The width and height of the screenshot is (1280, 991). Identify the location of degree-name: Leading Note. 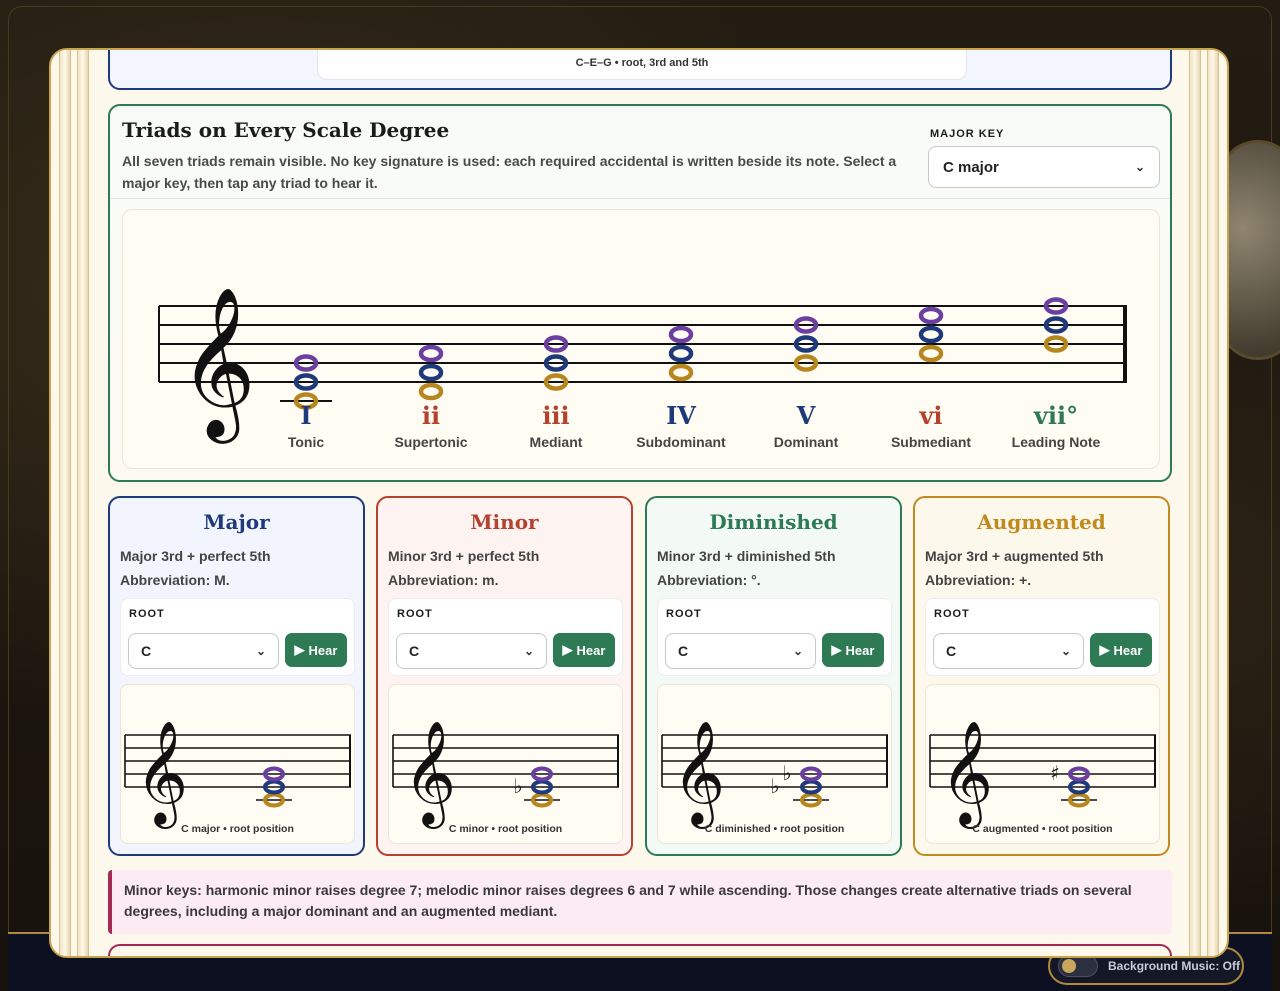
(1056, 442).